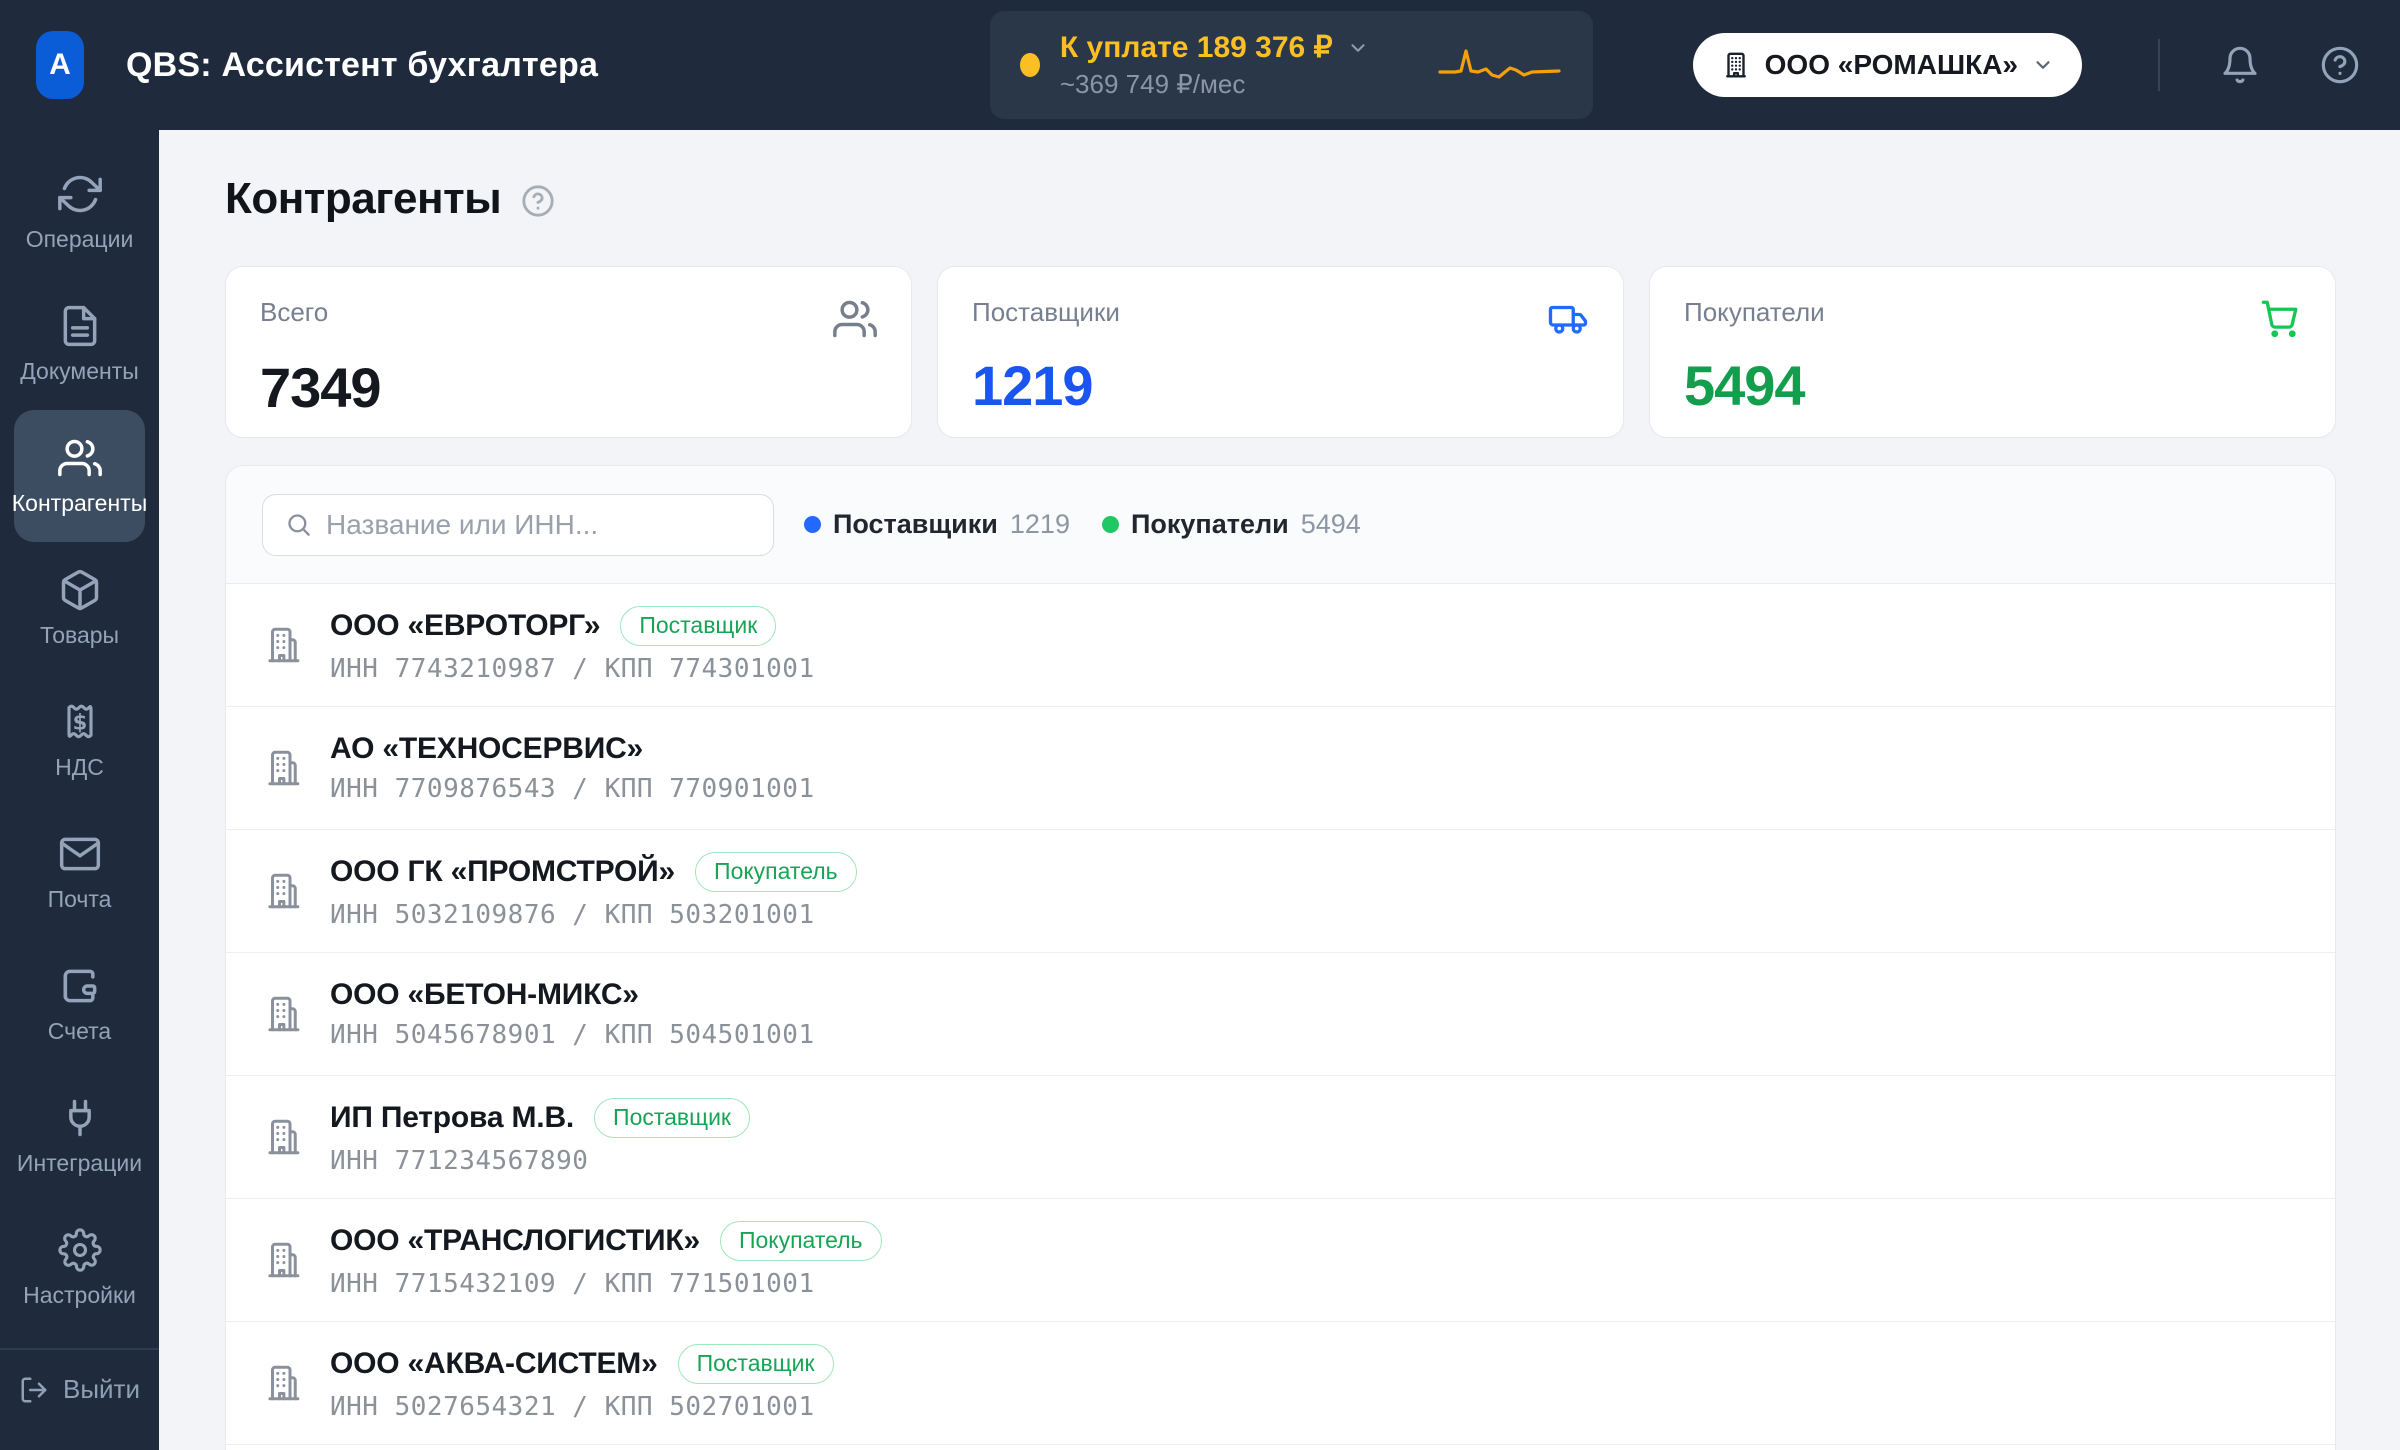 The image size is (2400, 1450). What do you see at coordinates (503, 871) in the screenshot?
I see `counterparty-name: ООО ГК «ПРОМСТРОЙ»` at bounding box center [503, 871].